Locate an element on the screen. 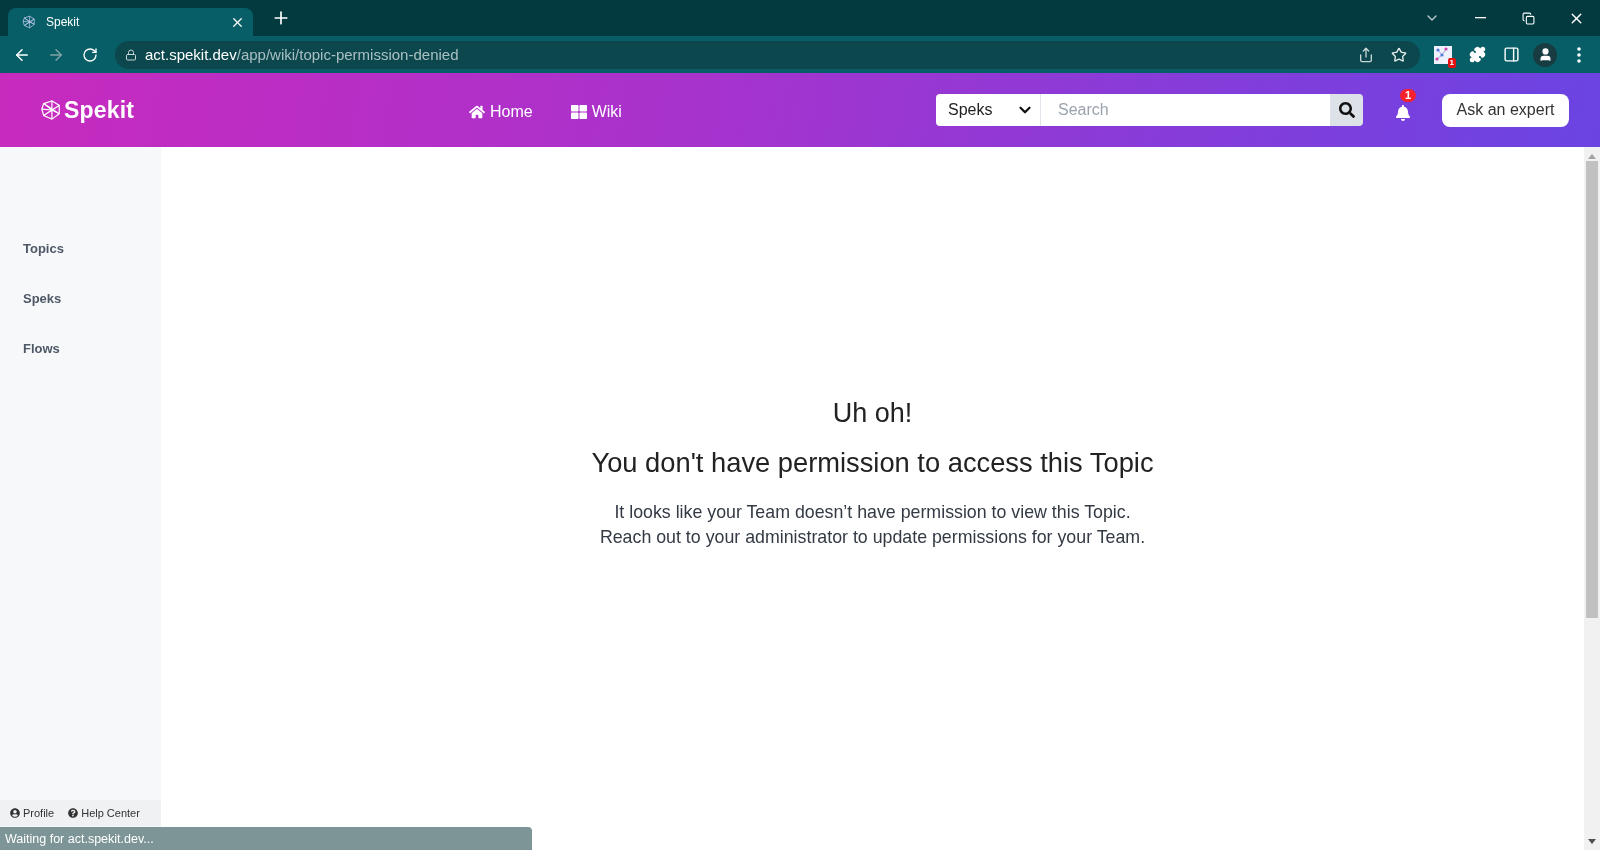 The width and height of the screenshot is (1600, 850). help-icon is located at coordinates (73, 813).